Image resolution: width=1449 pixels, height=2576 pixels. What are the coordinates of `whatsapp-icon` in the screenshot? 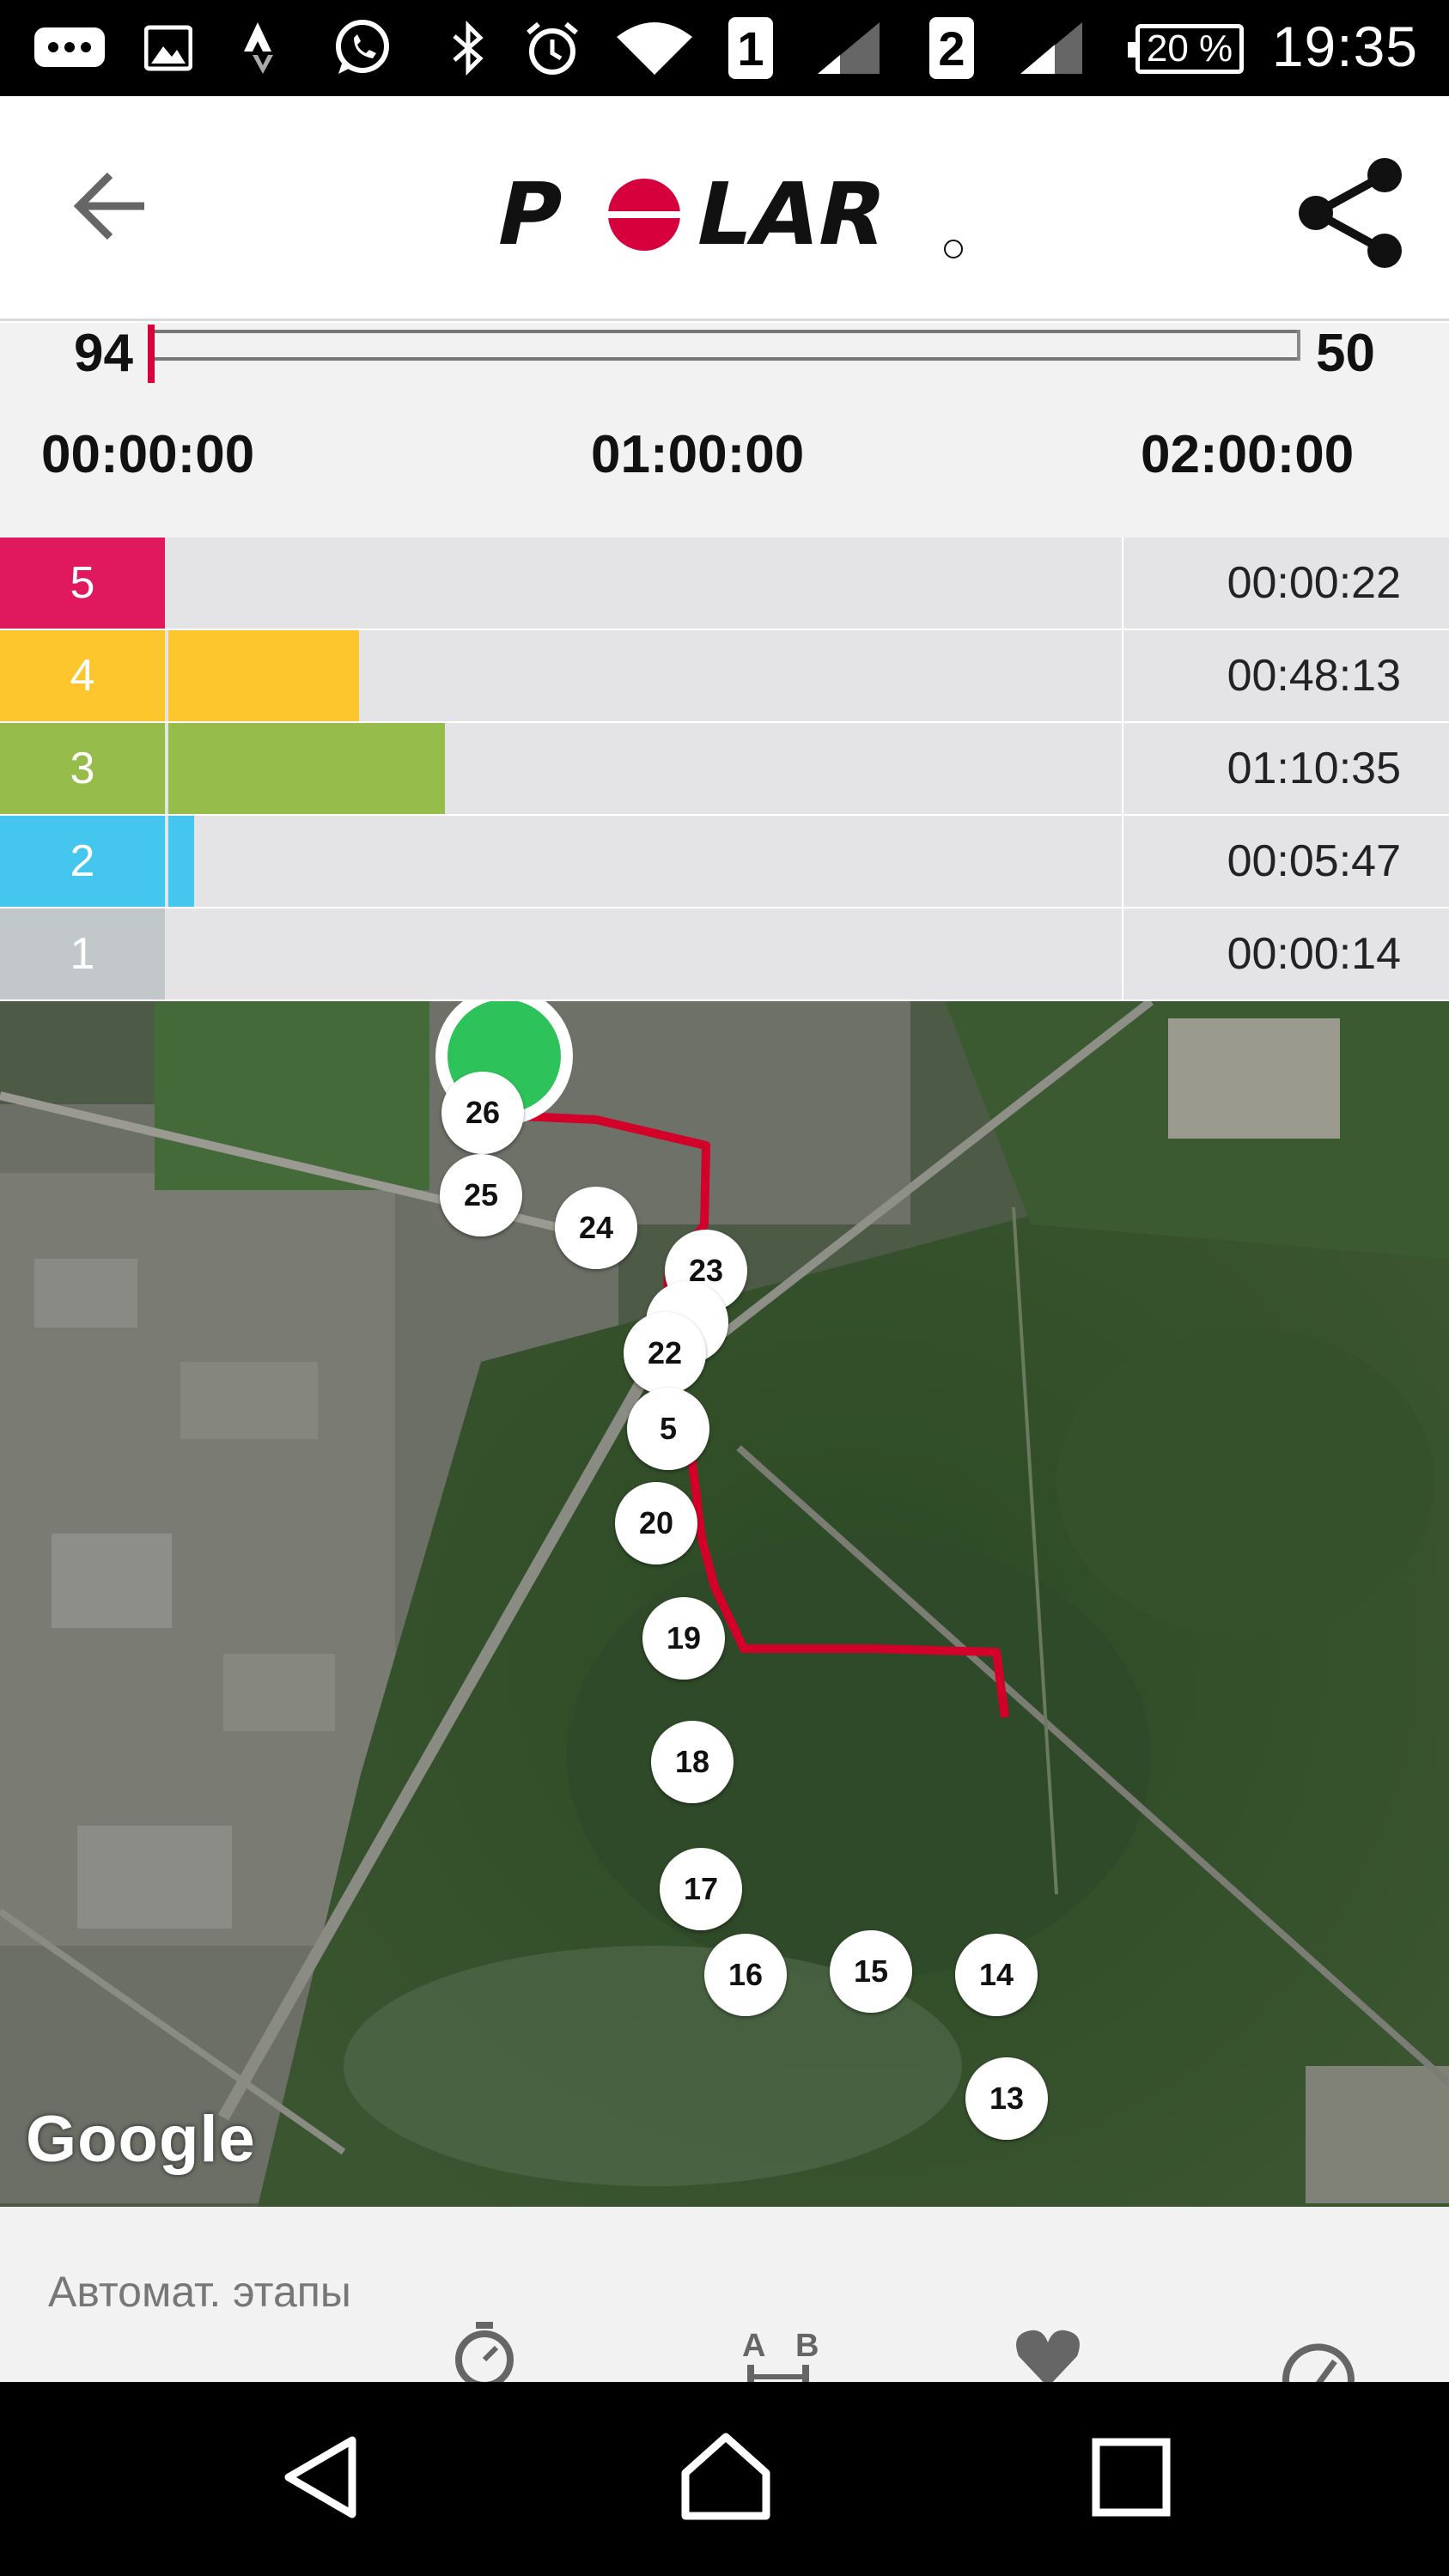 It's located at (362, 48).